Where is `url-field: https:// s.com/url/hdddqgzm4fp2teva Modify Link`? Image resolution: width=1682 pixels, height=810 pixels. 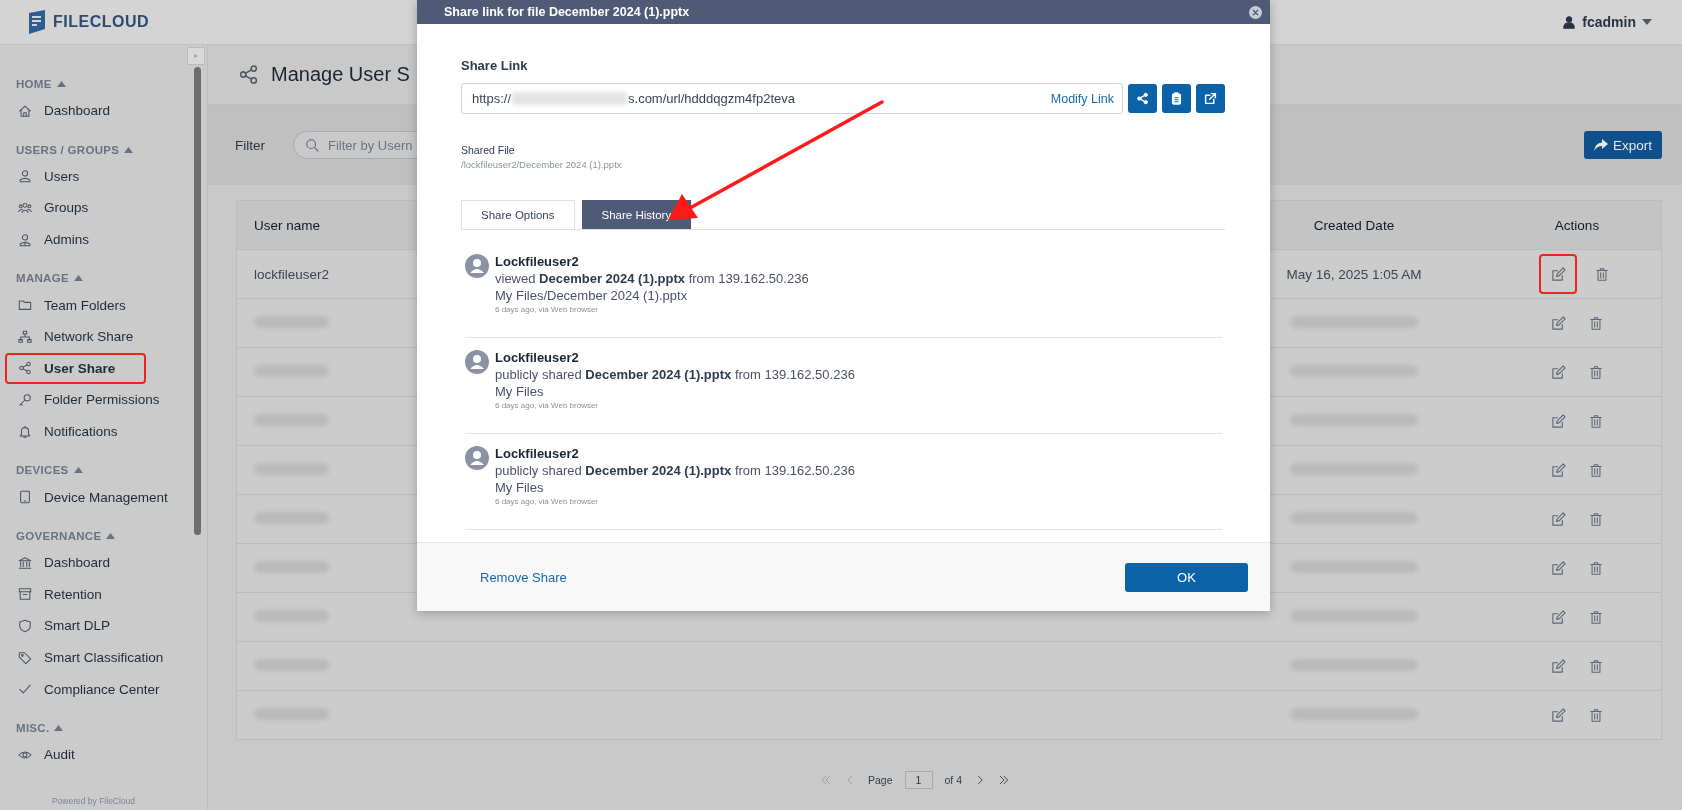 url-field: https:// s.com/url/hdddqgzm4fp2teva Modify Link is located at coordinates (792, 98).